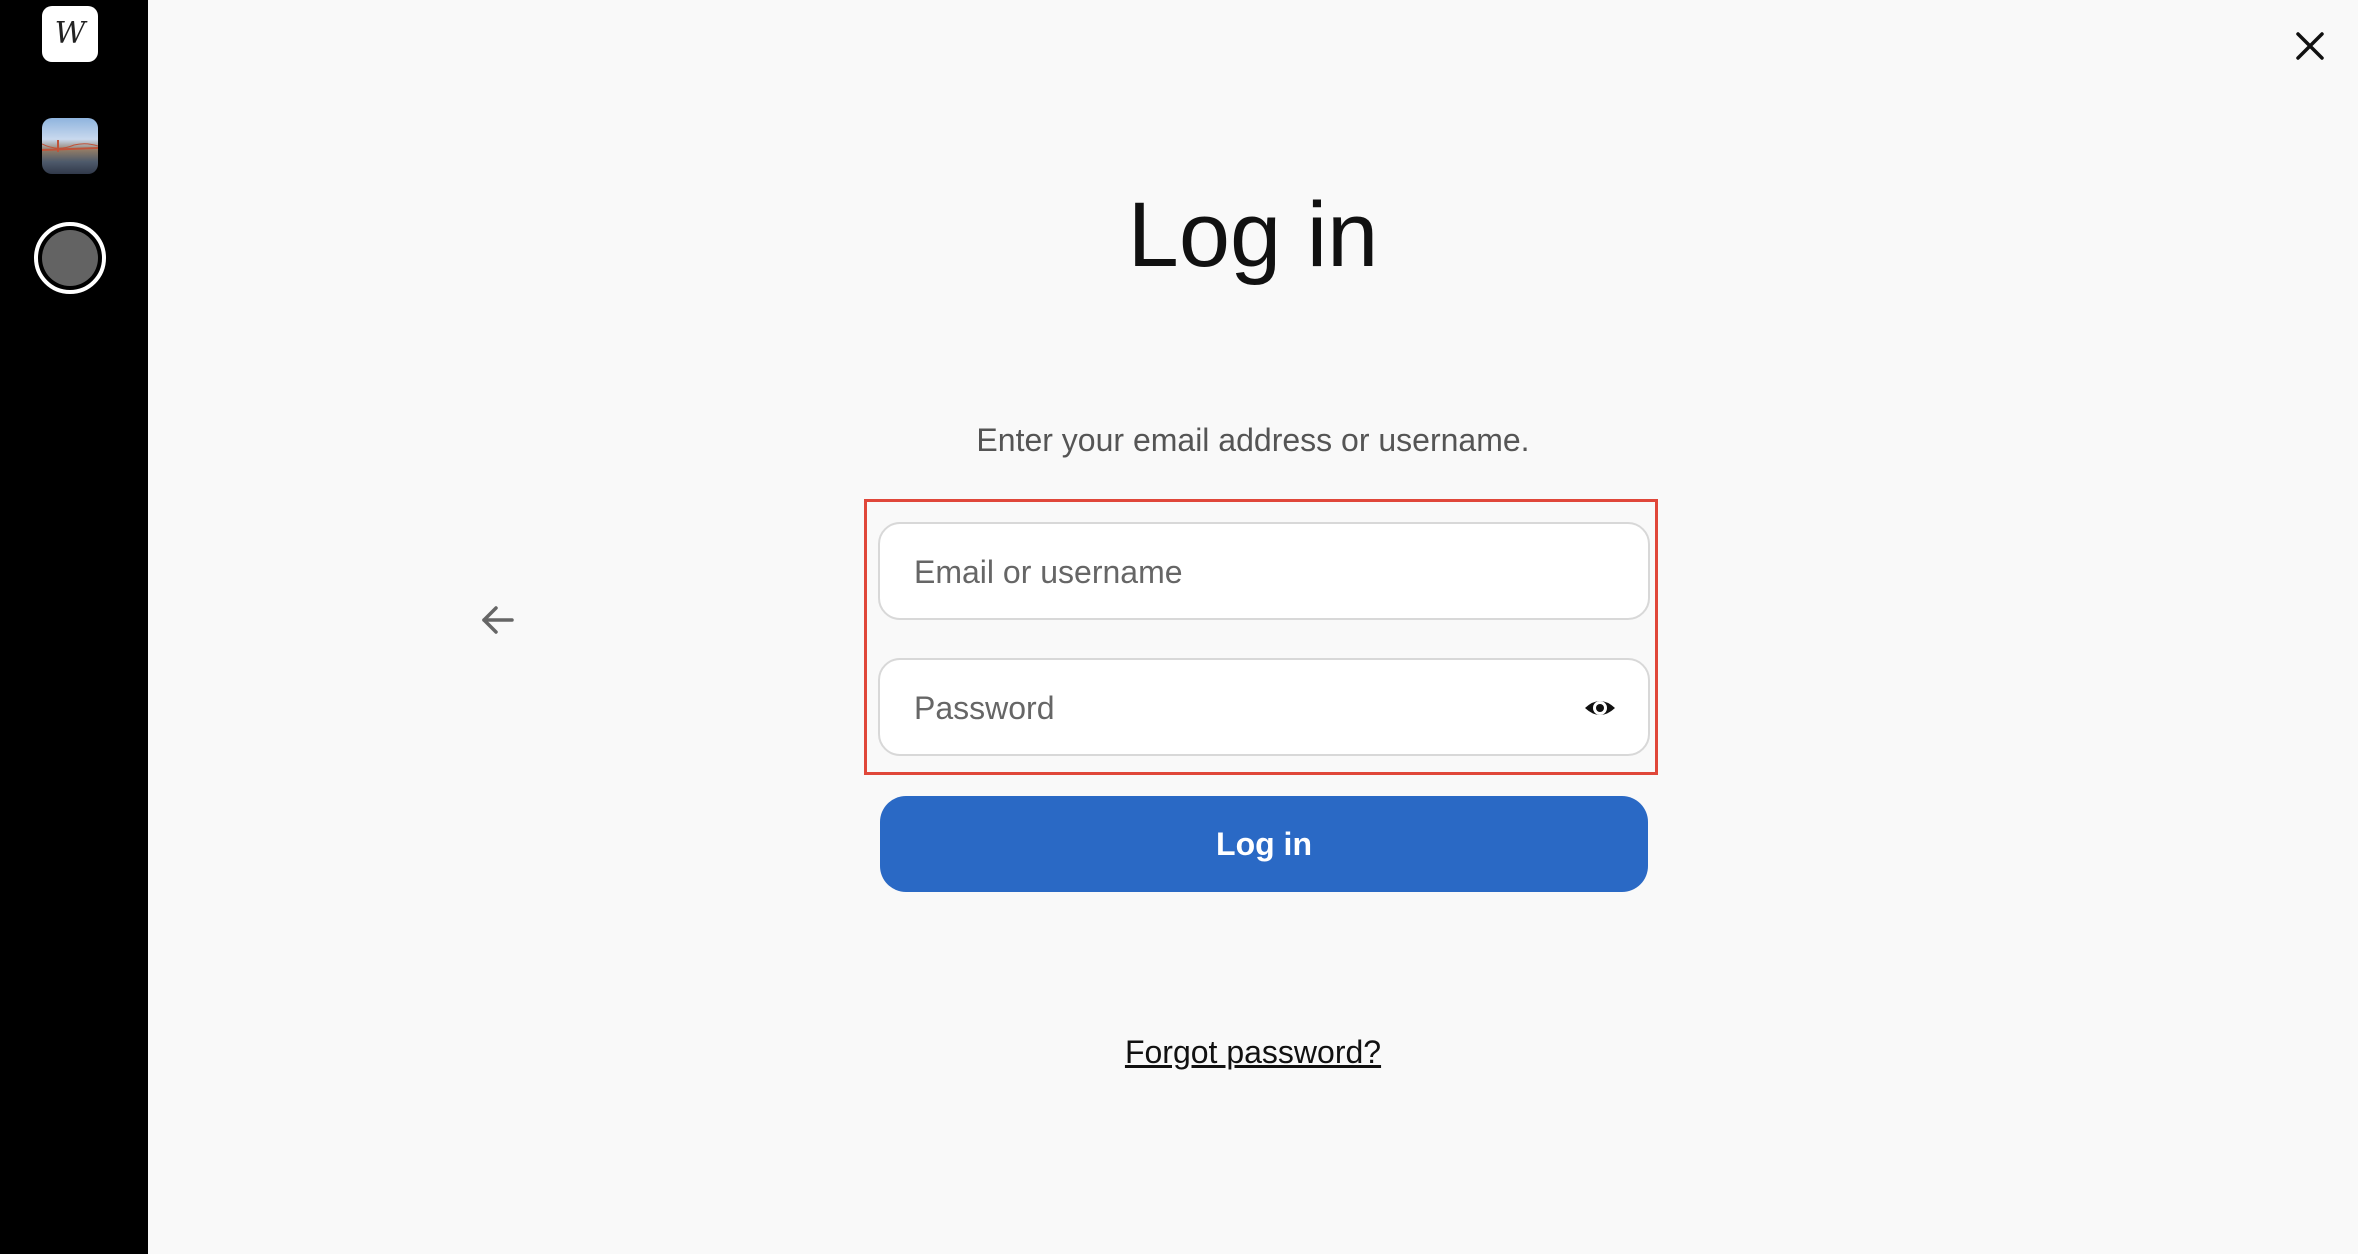  Describe the element at coordinates (1253, 235) in the screenshot. I see `page-title: Log in` at that location.